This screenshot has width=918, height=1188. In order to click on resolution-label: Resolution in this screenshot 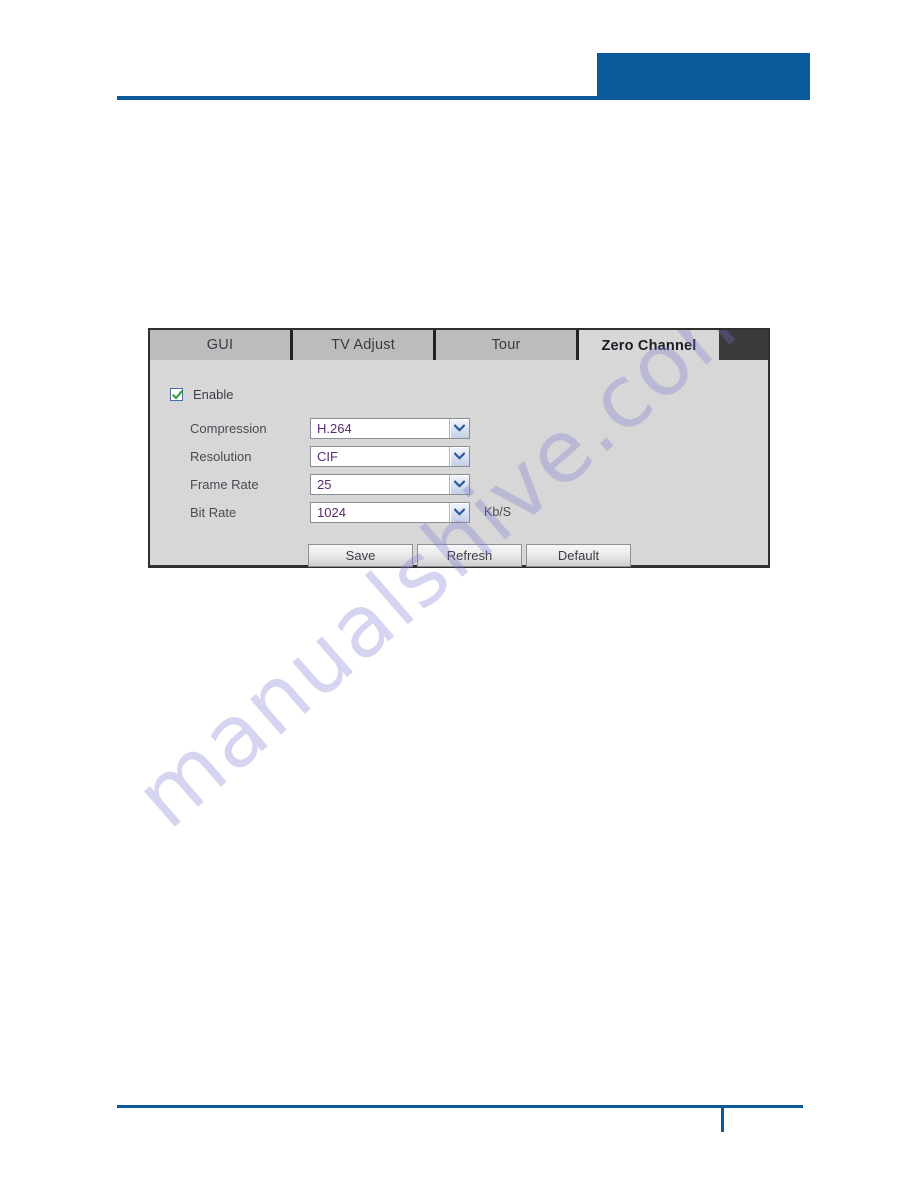, I will do `click(221, 456)`.